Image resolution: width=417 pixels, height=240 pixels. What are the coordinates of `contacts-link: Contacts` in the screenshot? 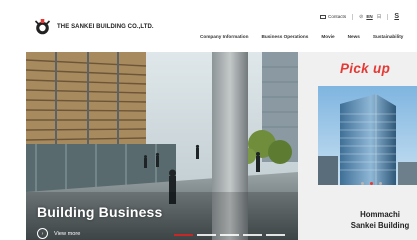 It's located at (333, 16).